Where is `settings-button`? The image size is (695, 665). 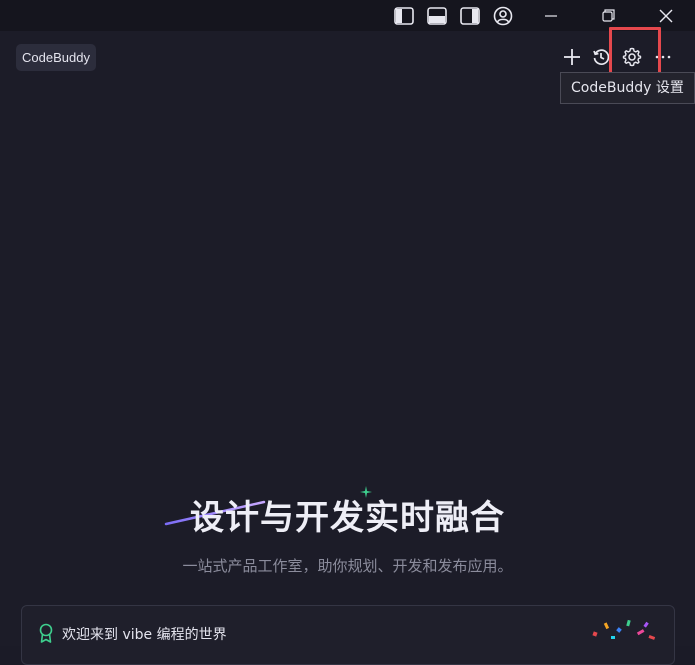
settings-button is located at coordinates (632, 57).